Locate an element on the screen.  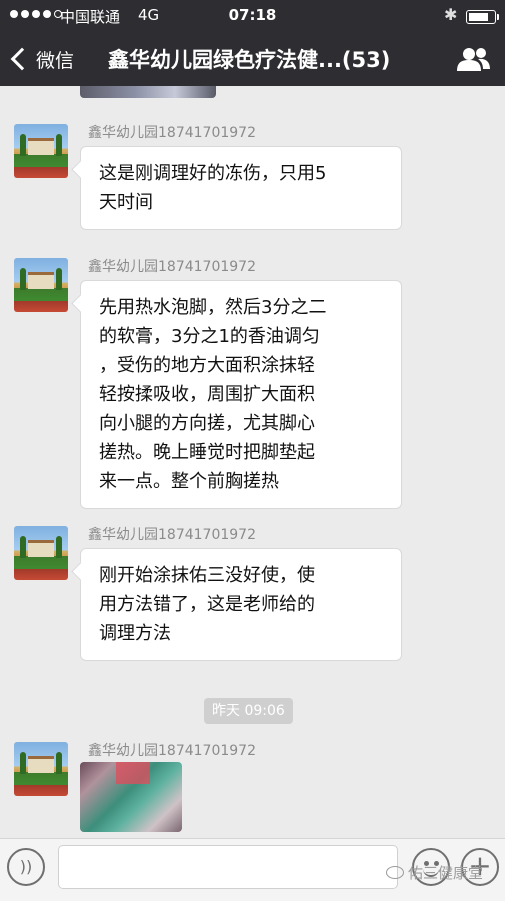
chat-title: 鑫华幼儿园绿色疗法健...(53) is located at coordinates (249, 60).